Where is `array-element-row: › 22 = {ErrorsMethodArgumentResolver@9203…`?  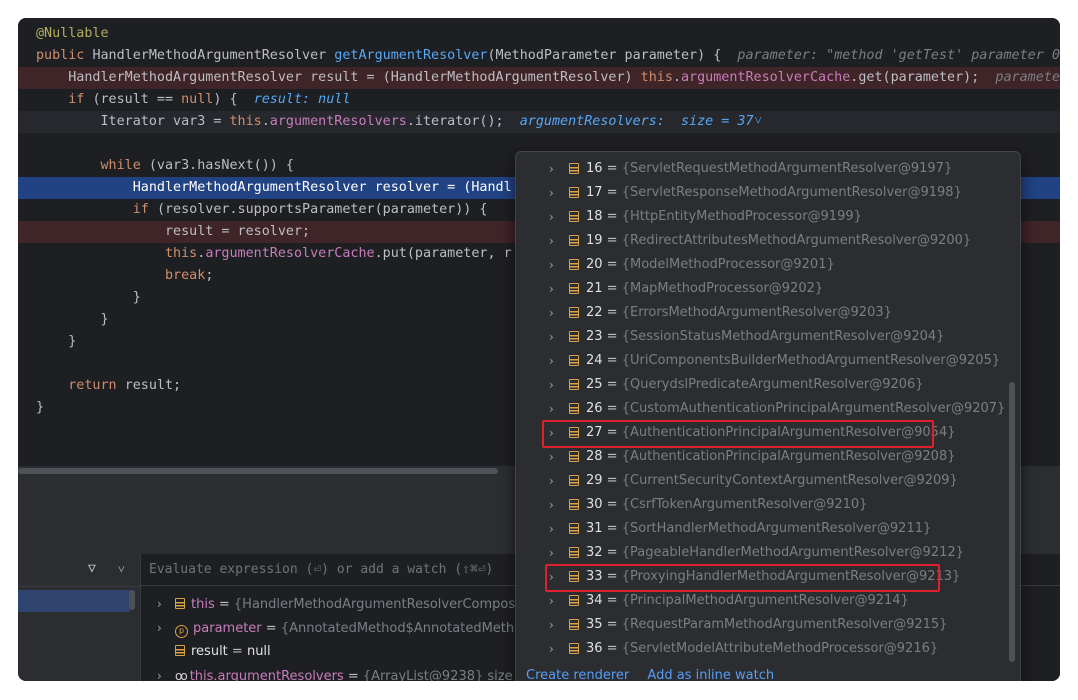 array-element-row: › 22 = {ErrorsMethodArgumentResolver@9203… is located at coordinates (761, 313).